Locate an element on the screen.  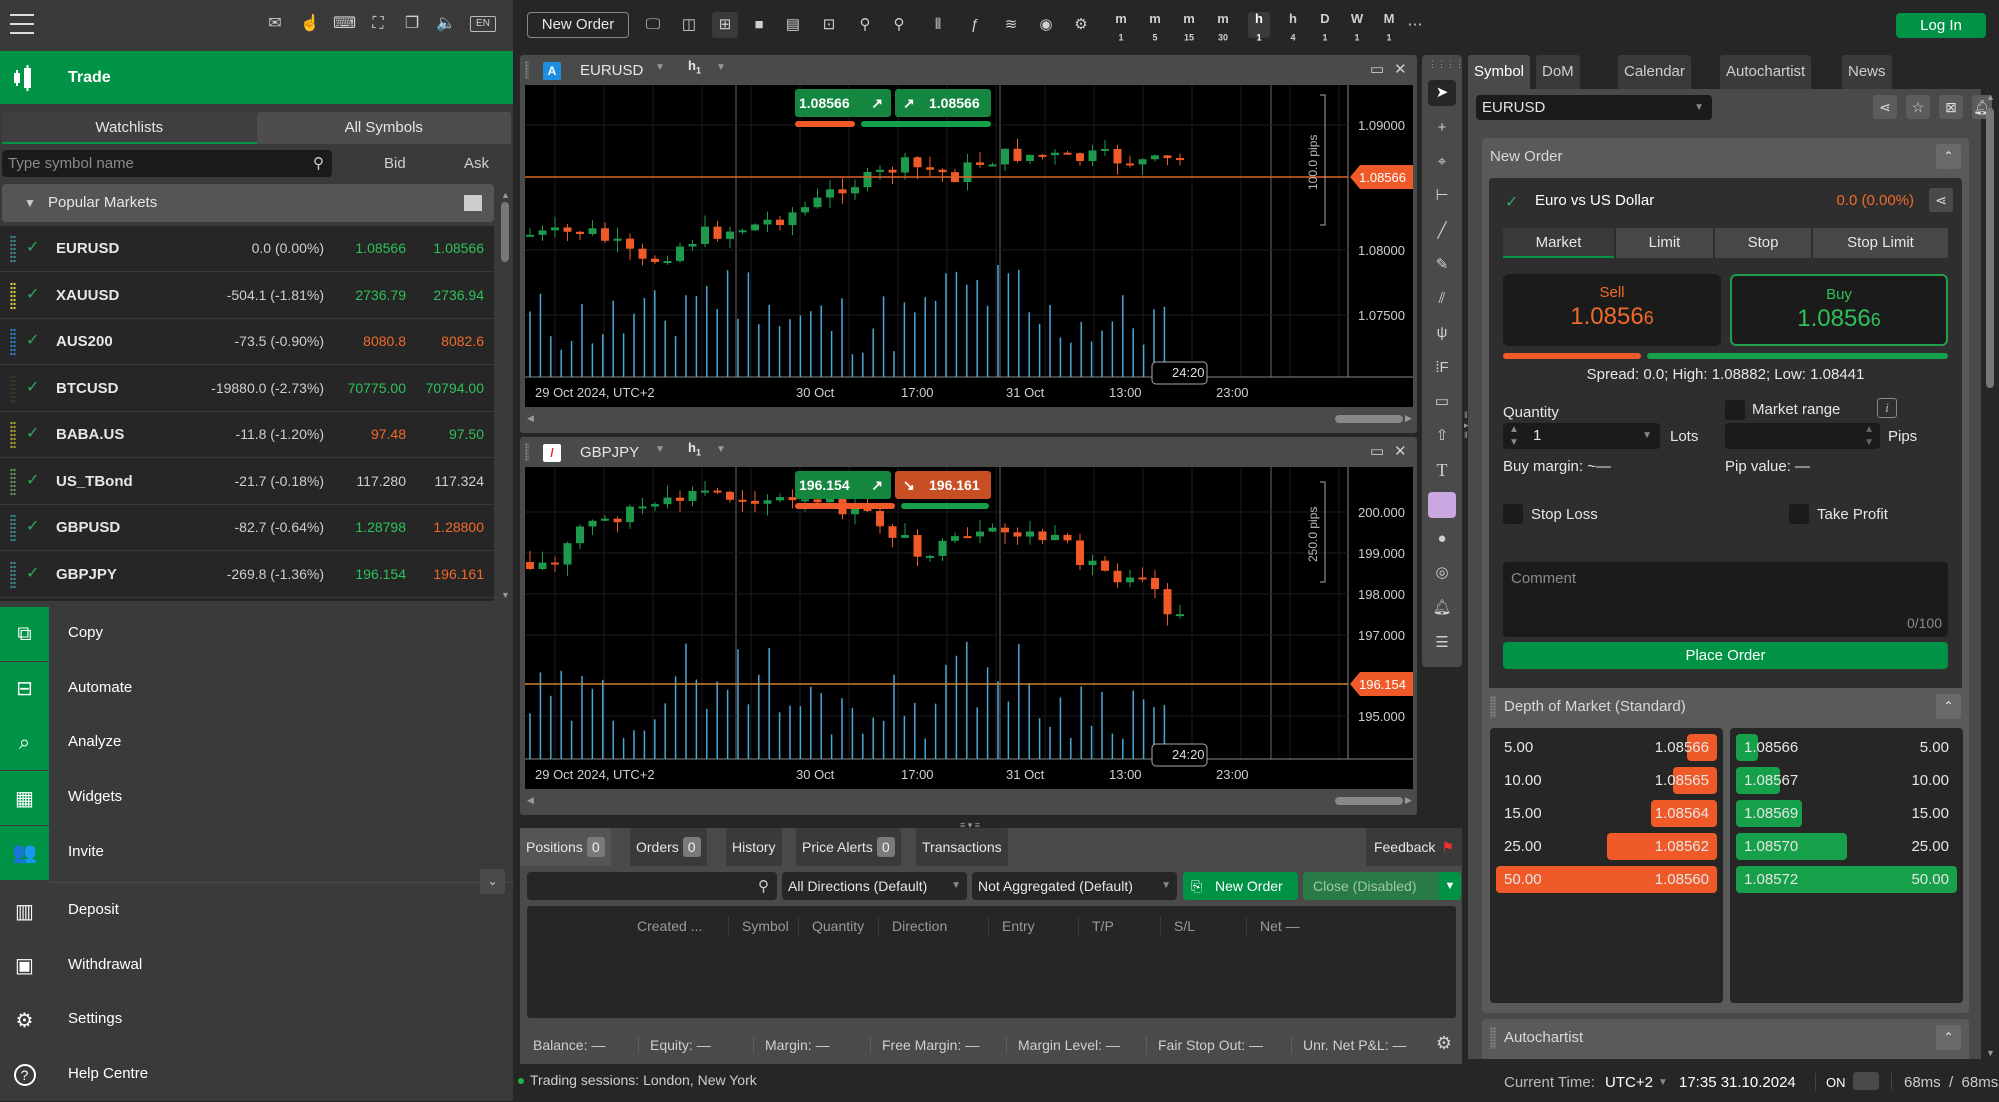
fibonacci-icon: ⁞F is located at coordinates (1442, 368).